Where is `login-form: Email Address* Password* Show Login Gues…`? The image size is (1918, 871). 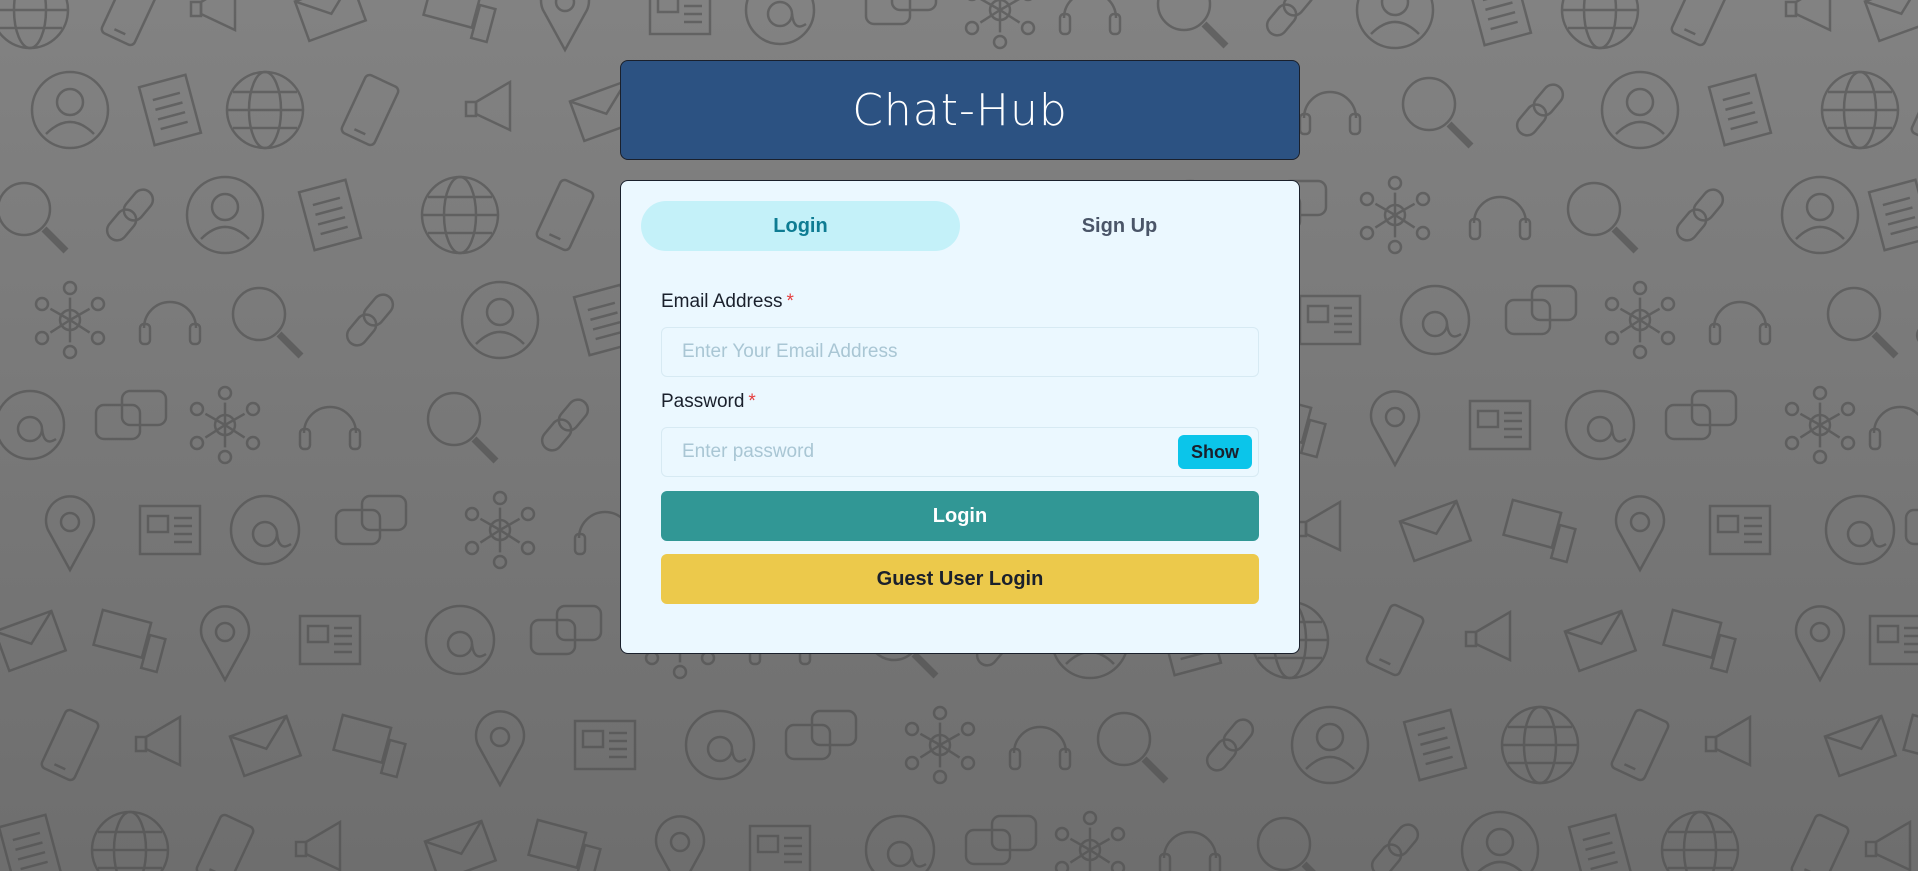 login-form: Email Address* Password* Show Login Gues… is located at coordinates (950, 427).